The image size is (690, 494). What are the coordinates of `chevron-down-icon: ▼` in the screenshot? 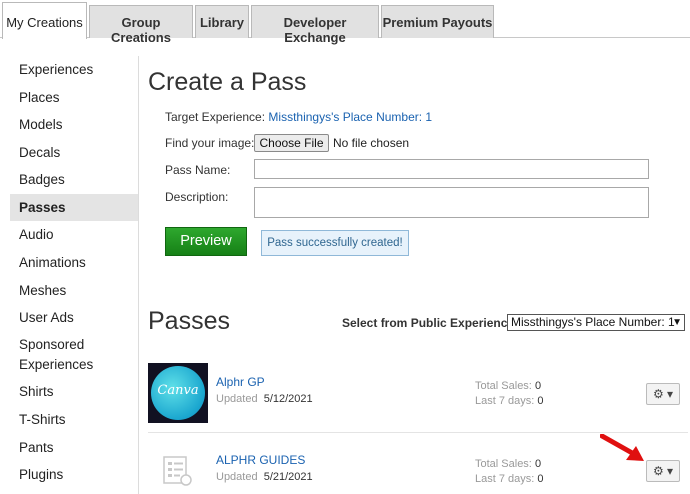 It's located at (677, 322).